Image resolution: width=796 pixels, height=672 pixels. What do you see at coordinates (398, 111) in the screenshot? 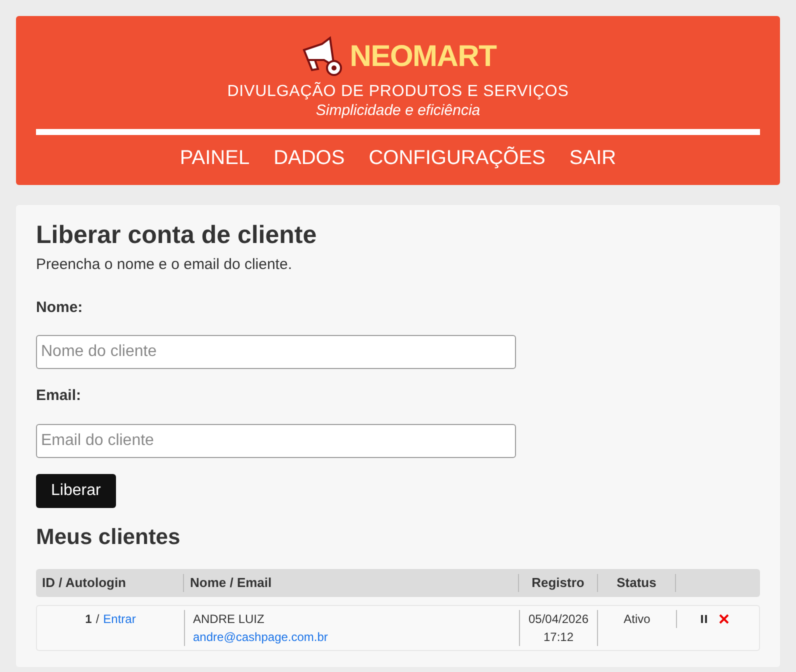
I see `slogan: Simplicidade e eficiência` at bounding box center [398, 111].